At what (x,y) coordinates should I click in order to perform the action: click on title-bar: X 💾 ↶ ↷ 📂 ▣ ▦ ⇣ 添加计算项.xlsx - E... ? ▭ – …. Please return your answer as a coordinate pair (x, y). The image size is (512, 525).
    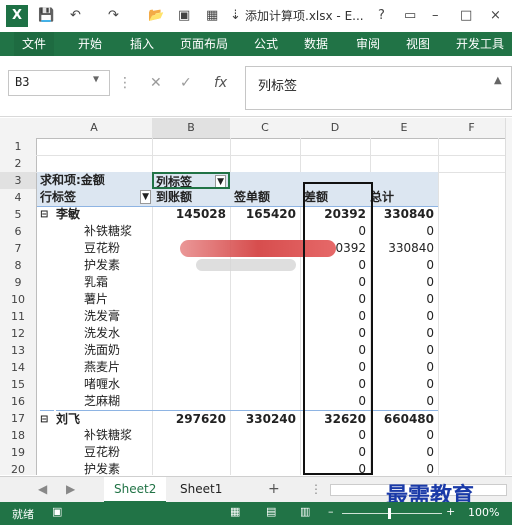
    Looking at the image, I should click on (256, 16).